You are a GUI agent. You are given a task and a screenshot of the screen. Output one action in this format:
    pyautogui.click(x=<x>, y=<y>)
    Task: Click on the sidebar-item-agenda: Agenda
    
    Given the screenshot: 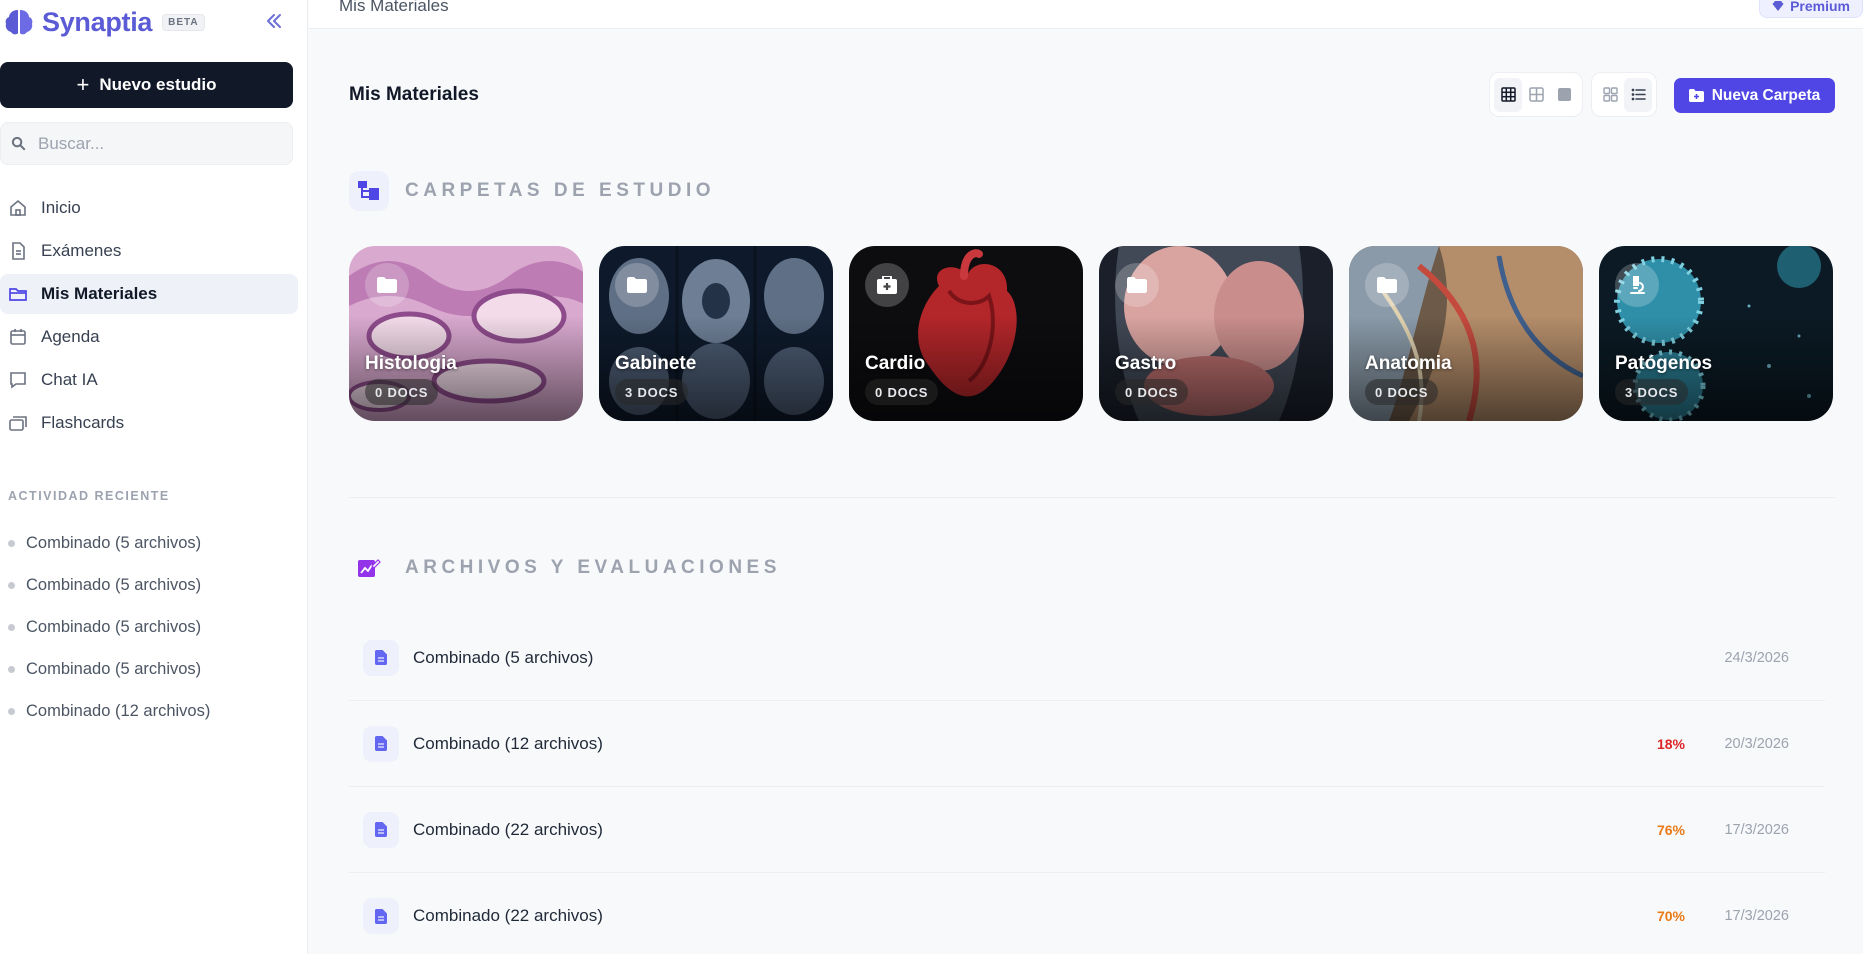 What is the action you would take?
    pyautogui.click(x=149, y=337)
    